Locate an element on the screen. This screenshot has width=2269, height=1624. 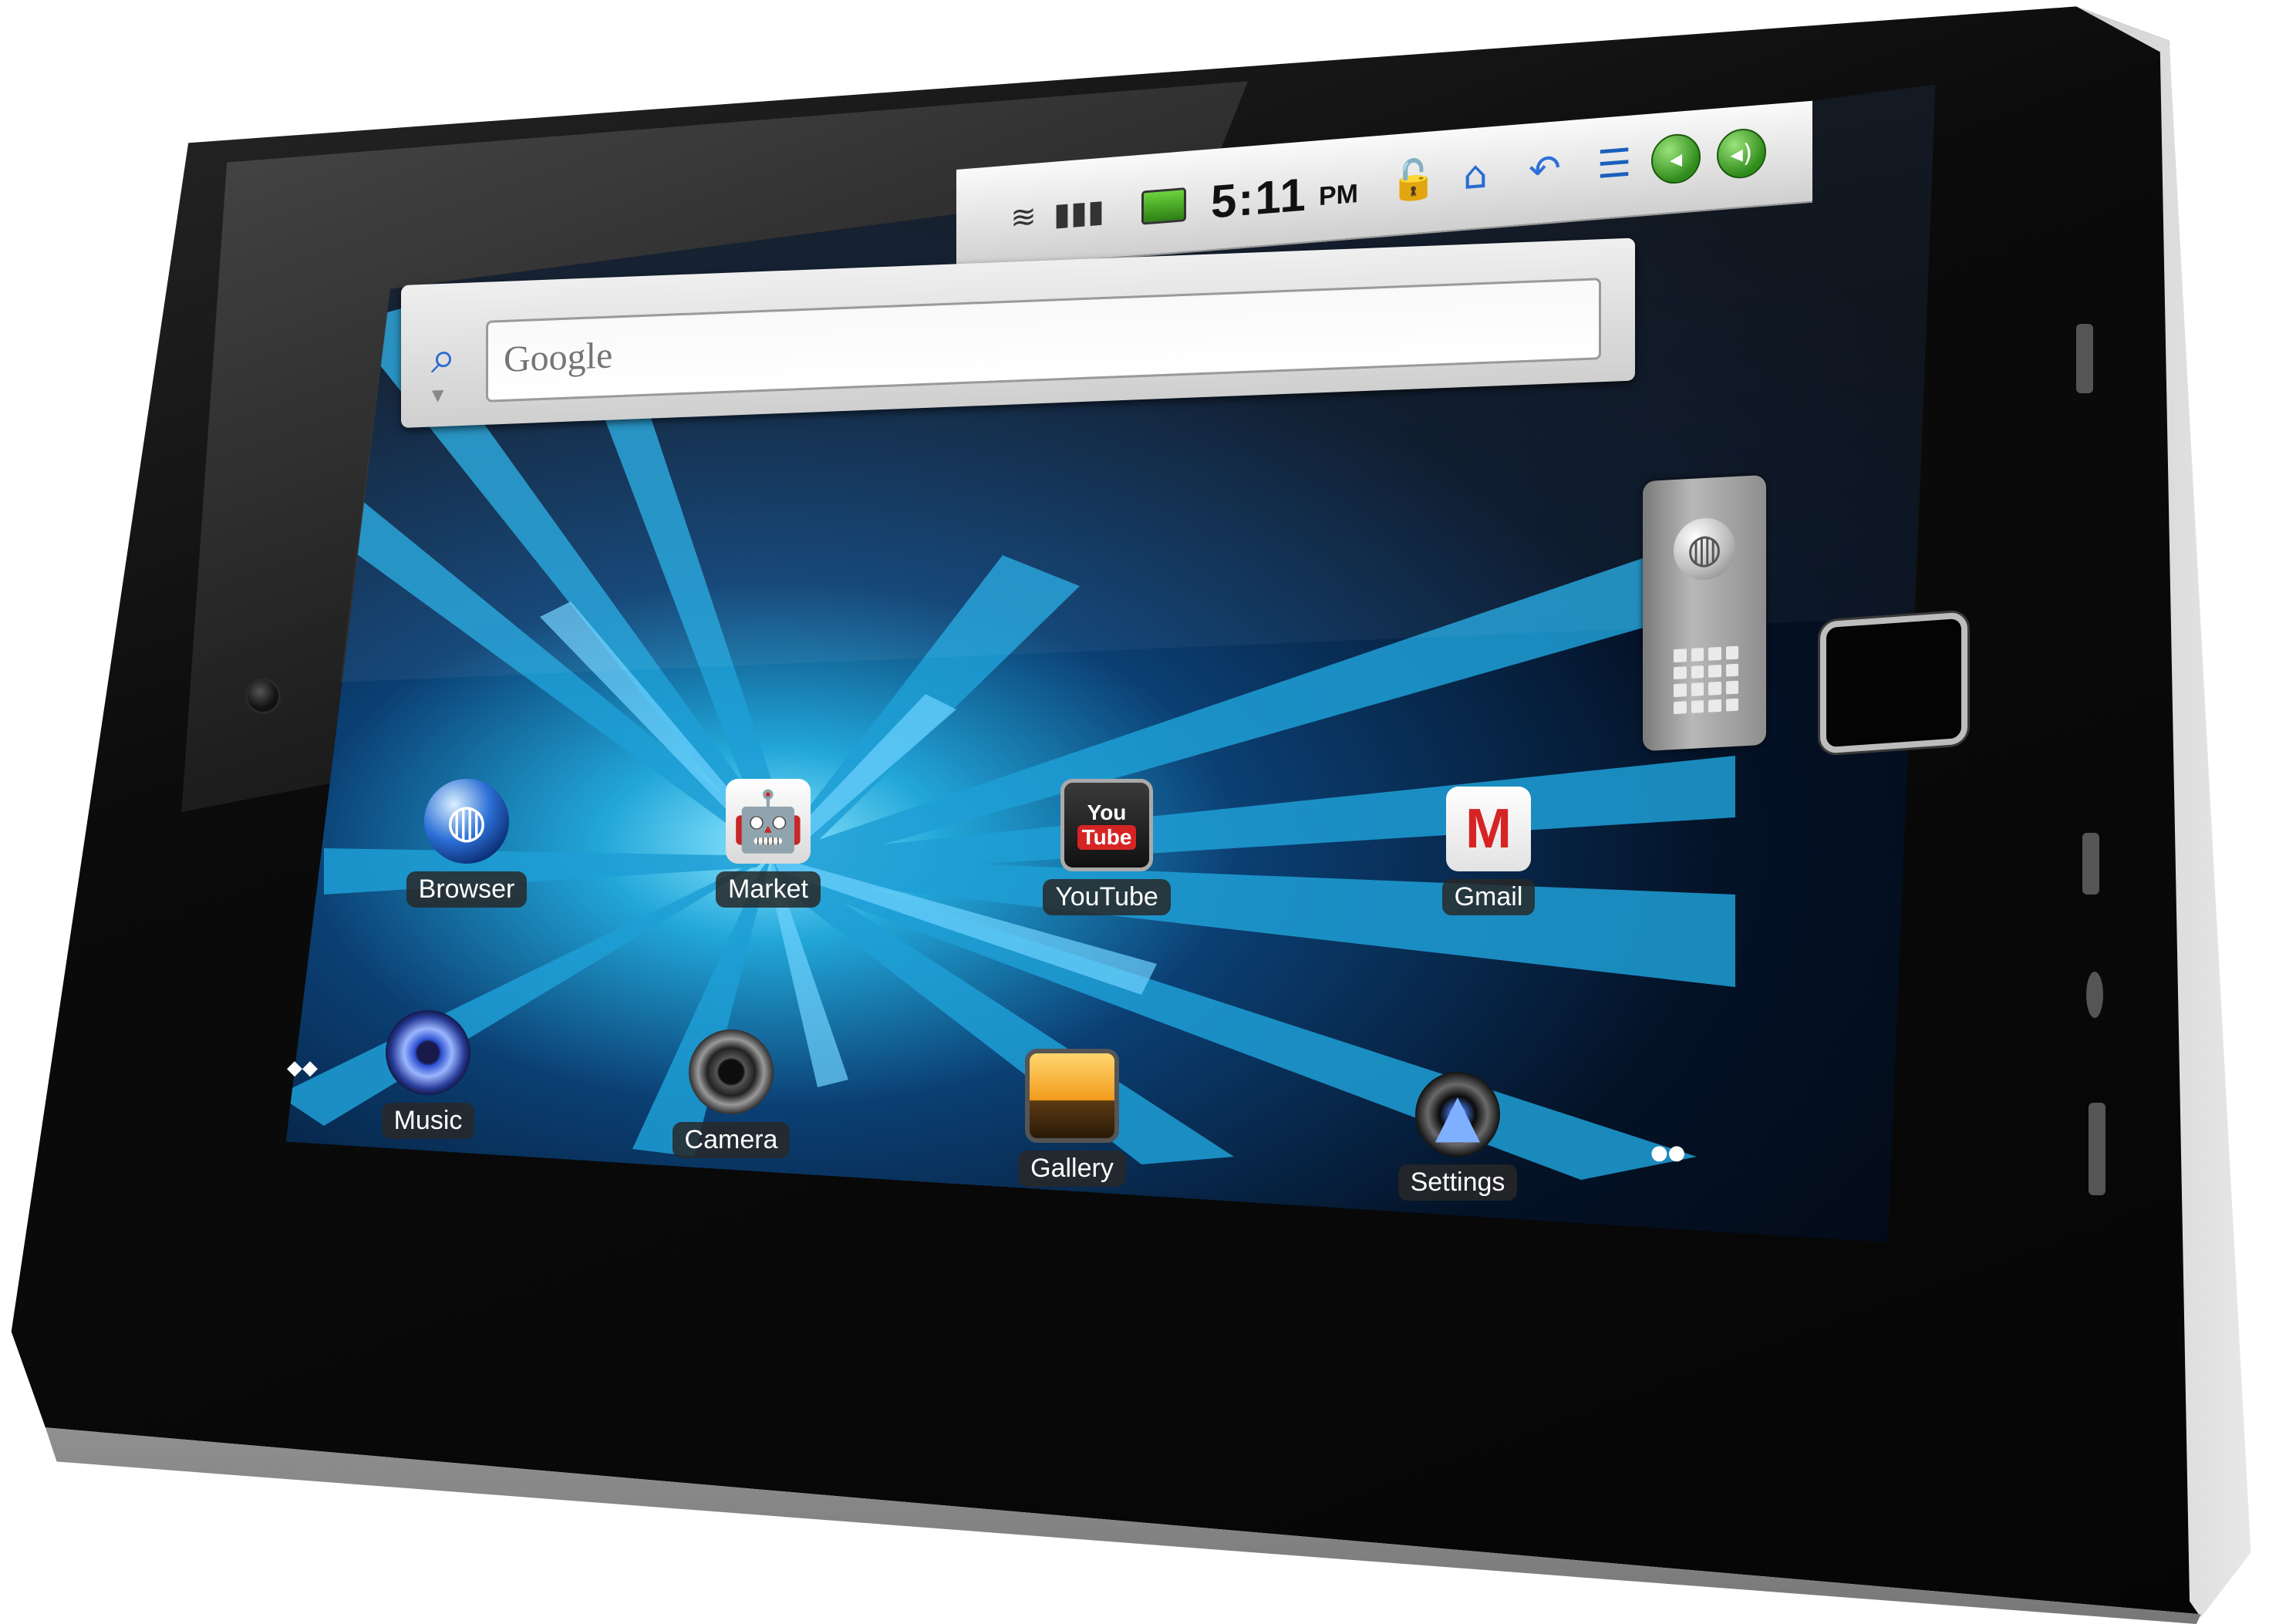
app-label-gmail: Gmail is located at coordinates (1489, 897).